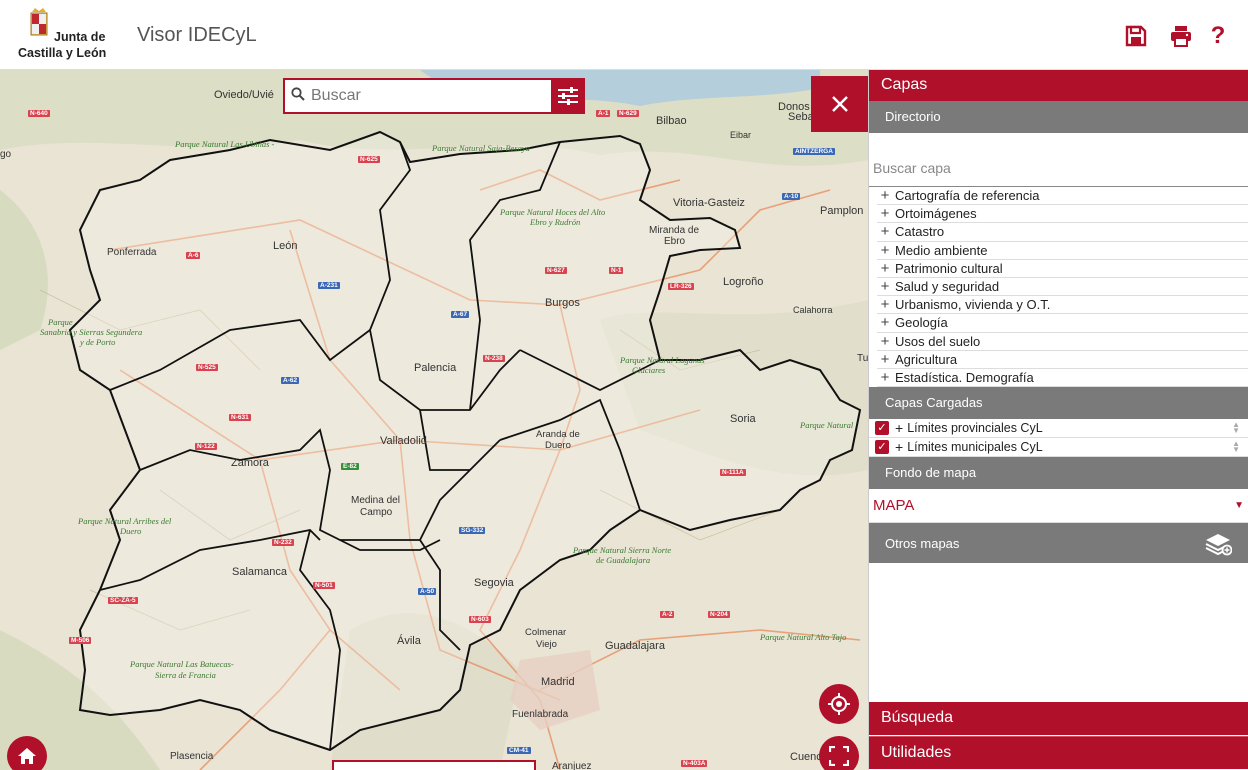  Describe the element at coordinates (813, 310) in the screenshot. I see `city-label: Calahorra` at that location.